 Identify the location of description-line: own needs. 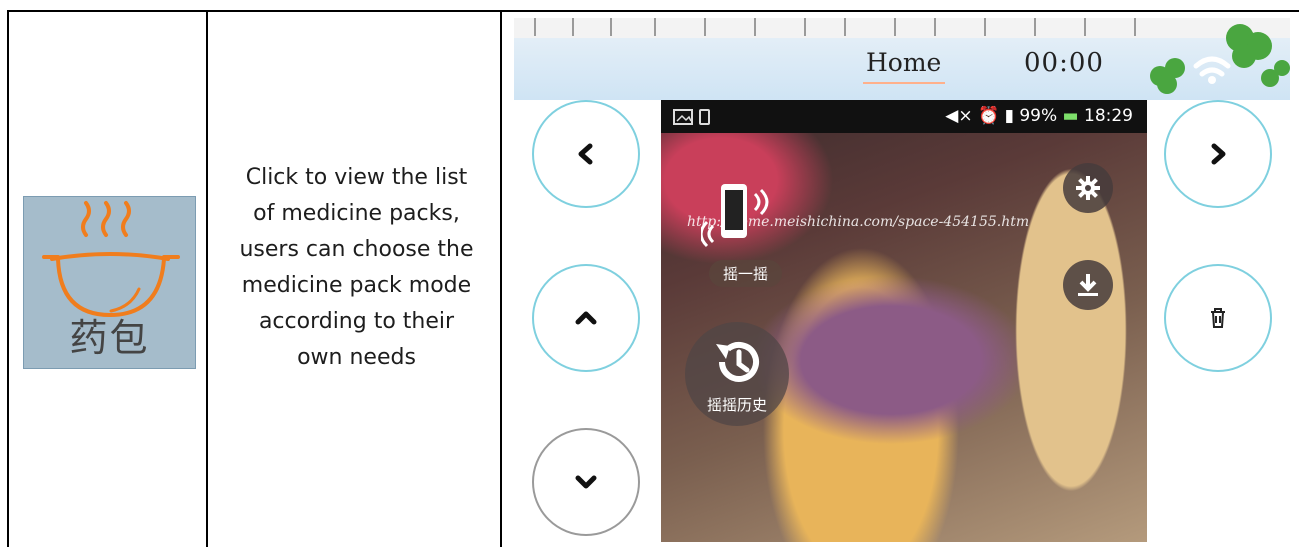
(356, 357).